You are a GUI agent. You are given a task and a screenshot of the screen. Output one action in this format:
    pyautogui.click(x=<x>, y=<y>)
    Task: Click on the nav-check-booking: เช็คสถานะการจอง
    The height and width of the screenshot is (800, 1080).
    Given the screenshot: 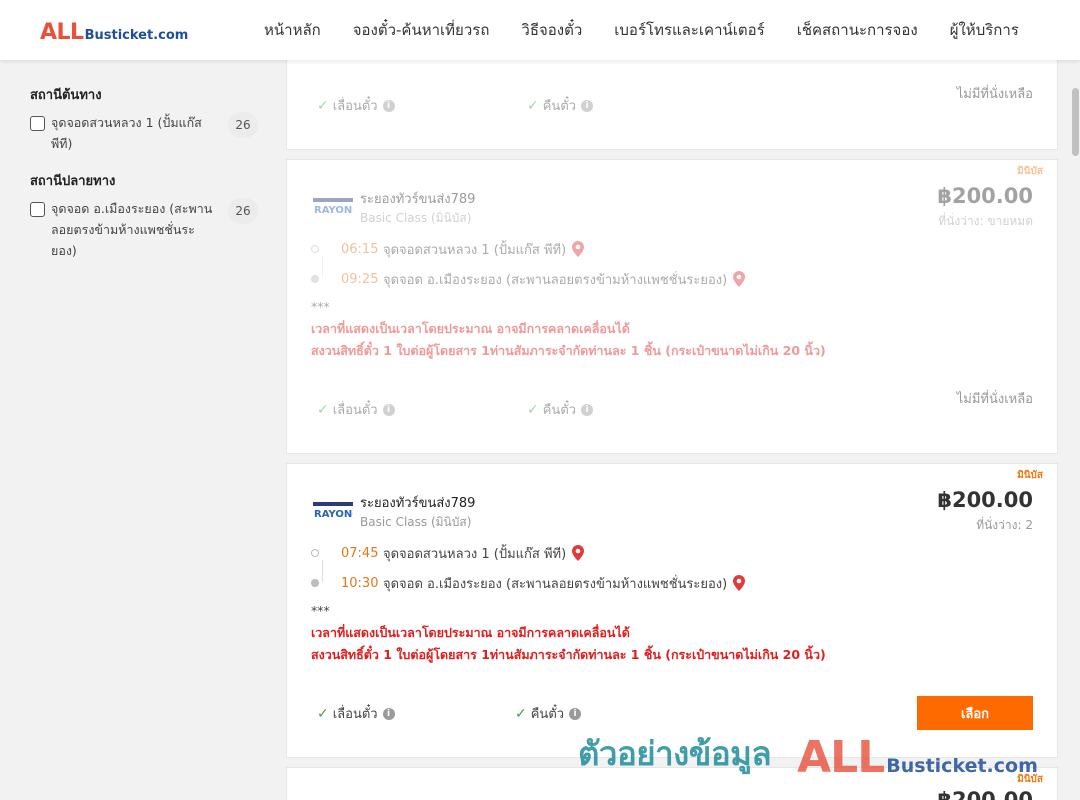 What is the action you would take?
    pyautogui.click(x=857, y=30)
    